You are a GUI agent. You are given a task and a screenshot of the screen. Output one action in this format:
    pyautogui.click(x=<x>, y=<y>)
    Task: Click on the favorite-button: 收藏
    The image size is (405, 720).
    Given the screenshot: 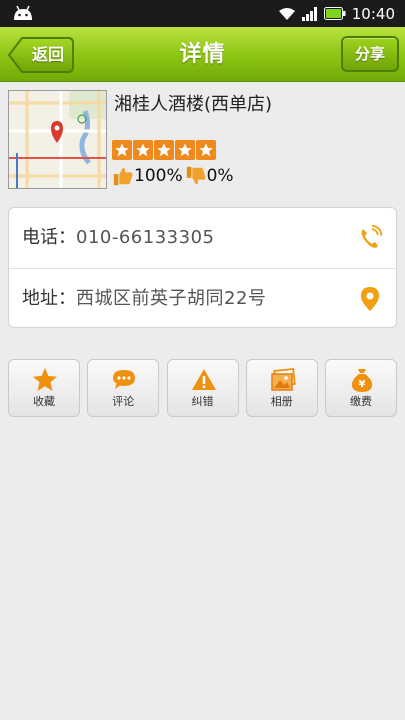 What is the action you would take?
    pyautogui.click(x=44, y=388)
    